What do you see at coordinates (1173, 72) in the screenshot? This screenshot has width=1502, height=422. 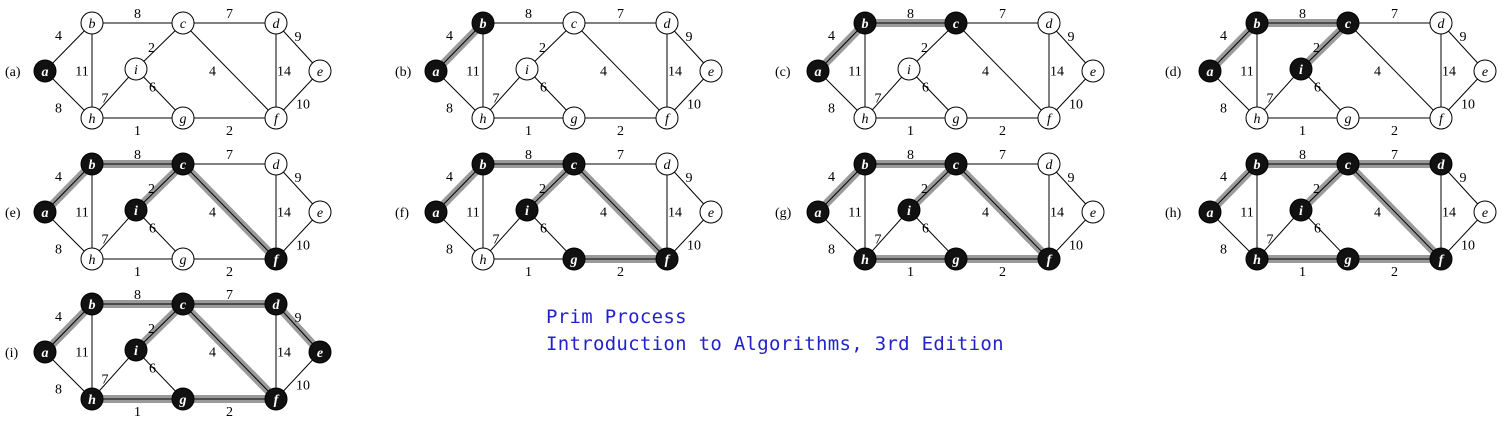 I see `panel-label: (d)` at bounding box center [1173, 72].